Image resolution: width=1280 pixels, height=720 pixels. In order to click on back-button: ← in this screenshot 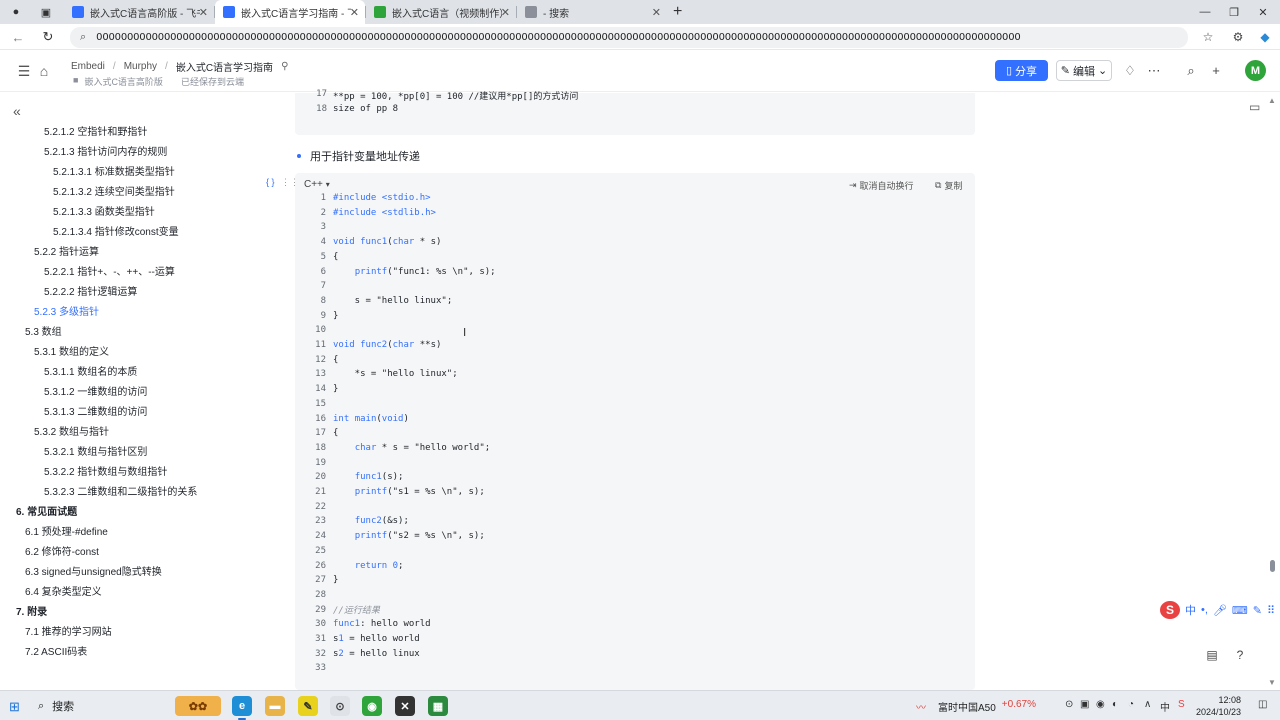, I will do `click(18, 37)`.